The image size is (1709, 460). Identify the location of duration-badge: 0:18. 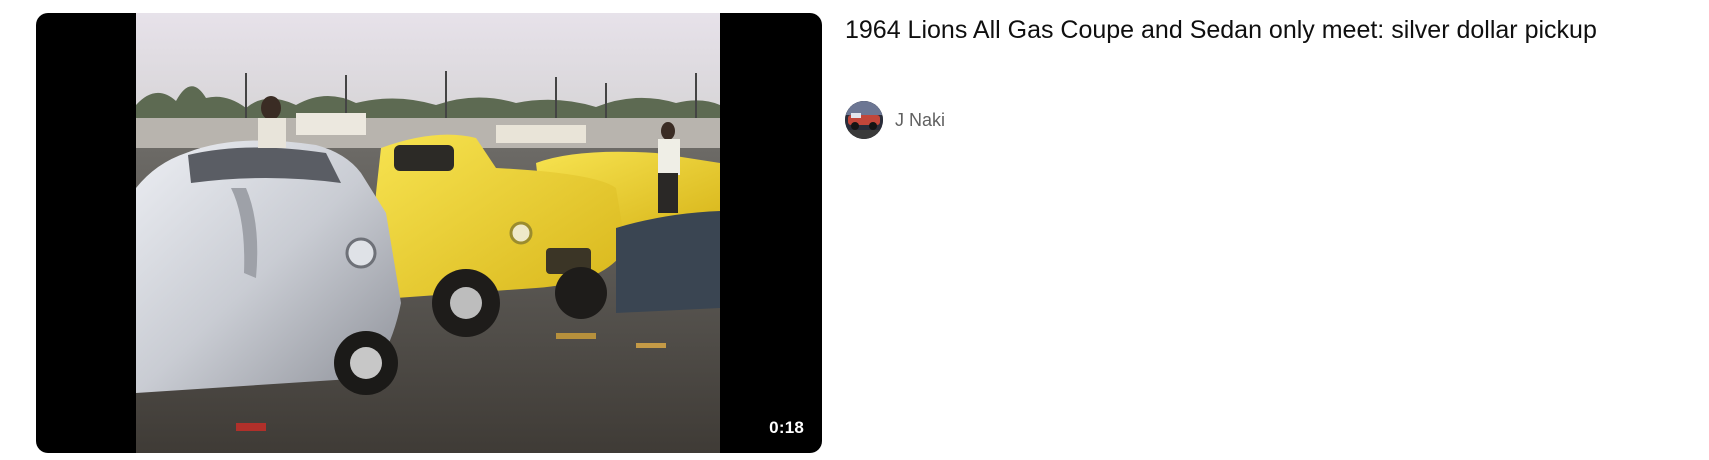
(786, 428).